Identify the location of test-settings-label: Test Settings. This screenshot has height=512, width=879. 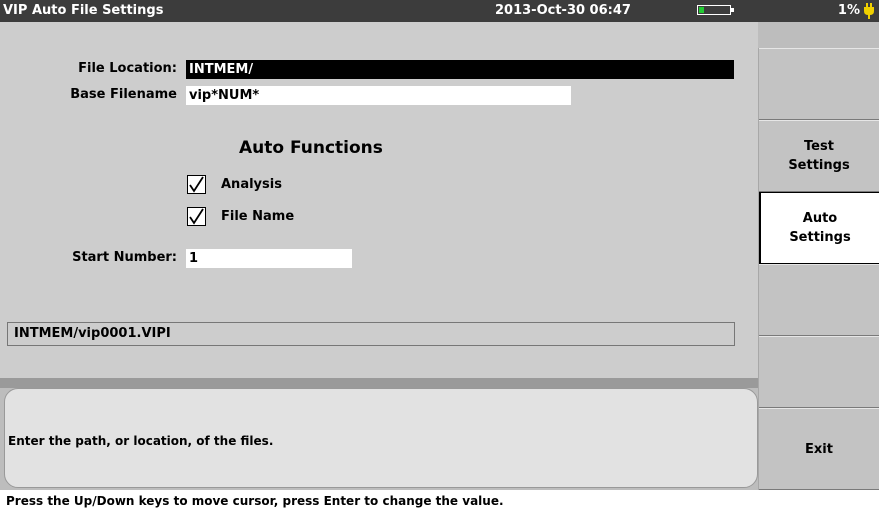
(819, 156).